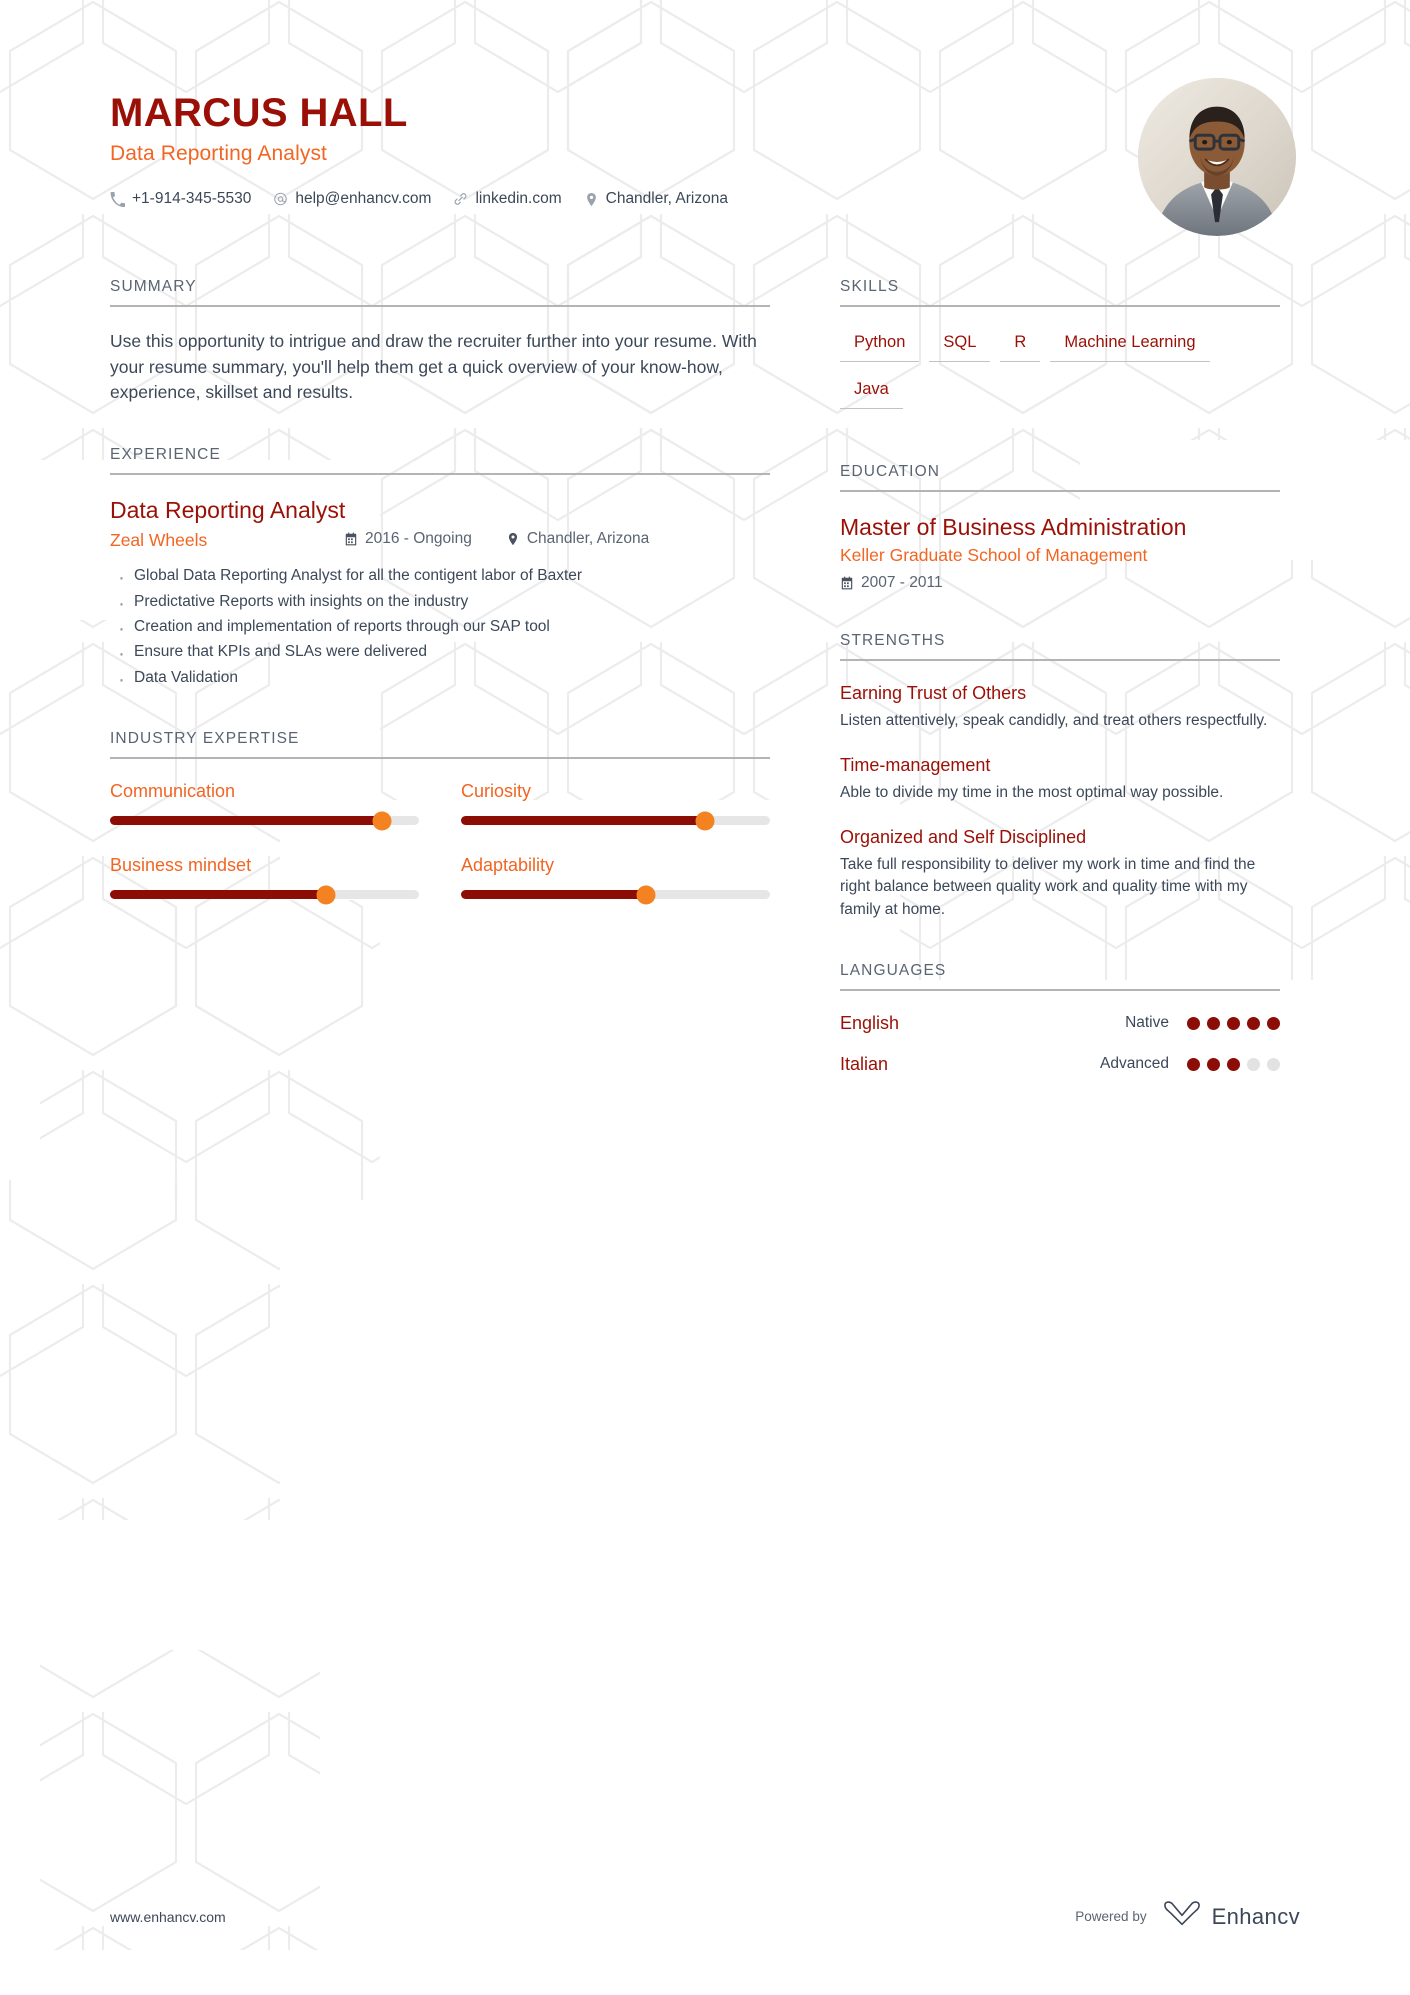  I want to click on education-school: Keller Graduate School of Management, so click(994, 555).